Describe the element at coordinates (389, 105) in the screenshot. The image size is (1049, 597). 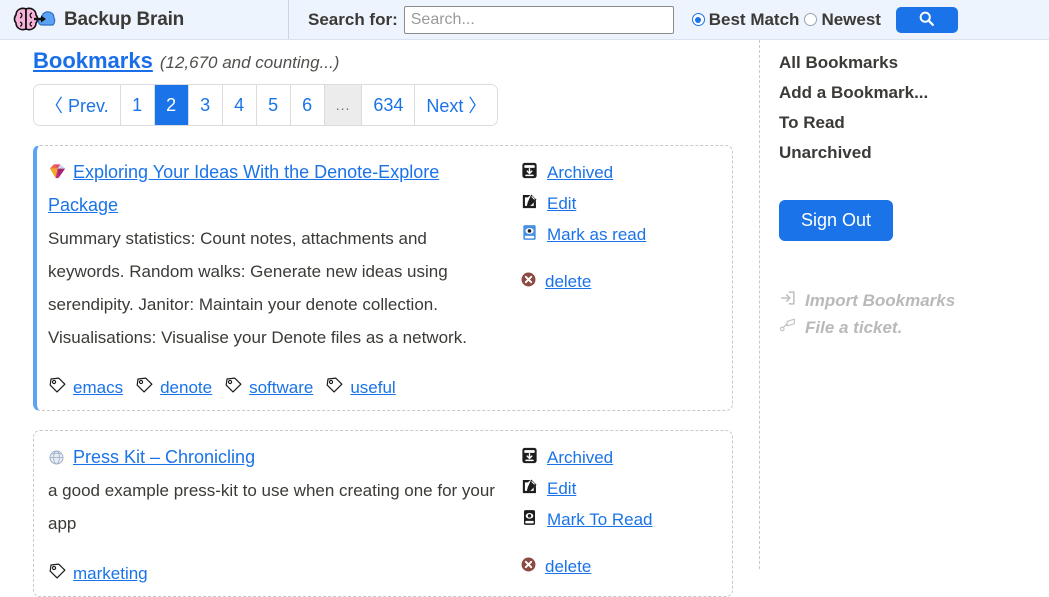
I see `pagination-last-page: 634` at that location.